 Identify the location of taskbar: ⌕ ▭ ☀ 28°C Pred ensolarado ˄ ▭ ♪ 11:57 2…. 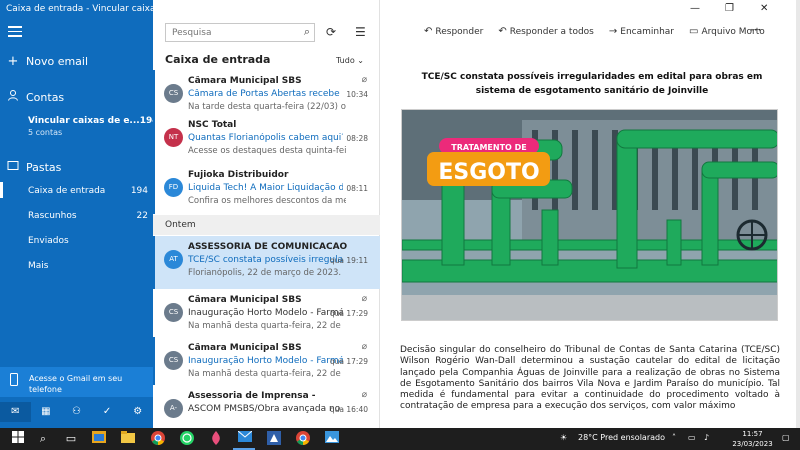
(400, 439).